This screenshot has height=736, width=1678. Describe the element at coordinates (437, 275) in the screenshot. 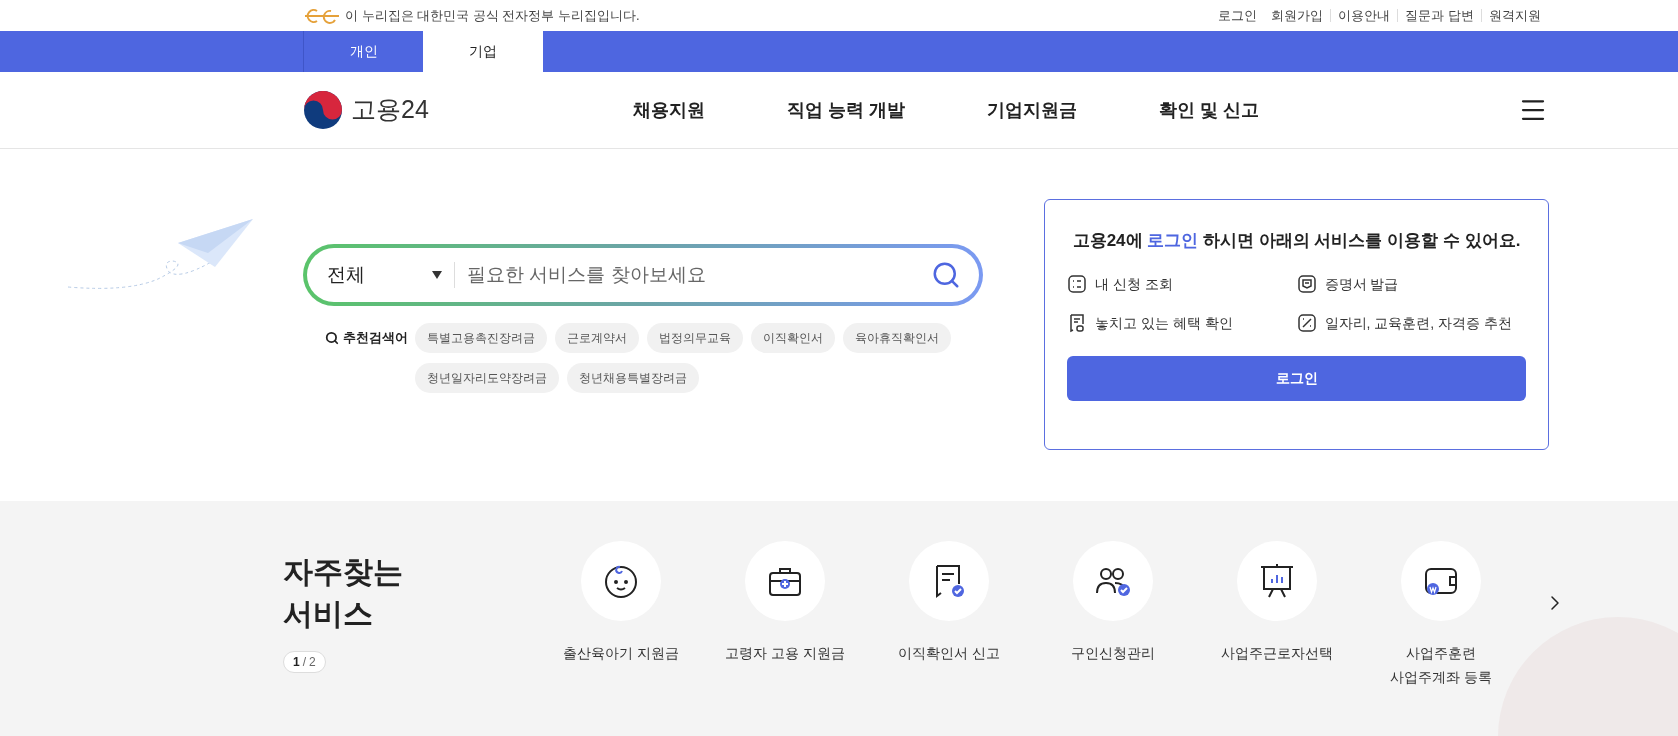

I see `caret-icon` at that location.